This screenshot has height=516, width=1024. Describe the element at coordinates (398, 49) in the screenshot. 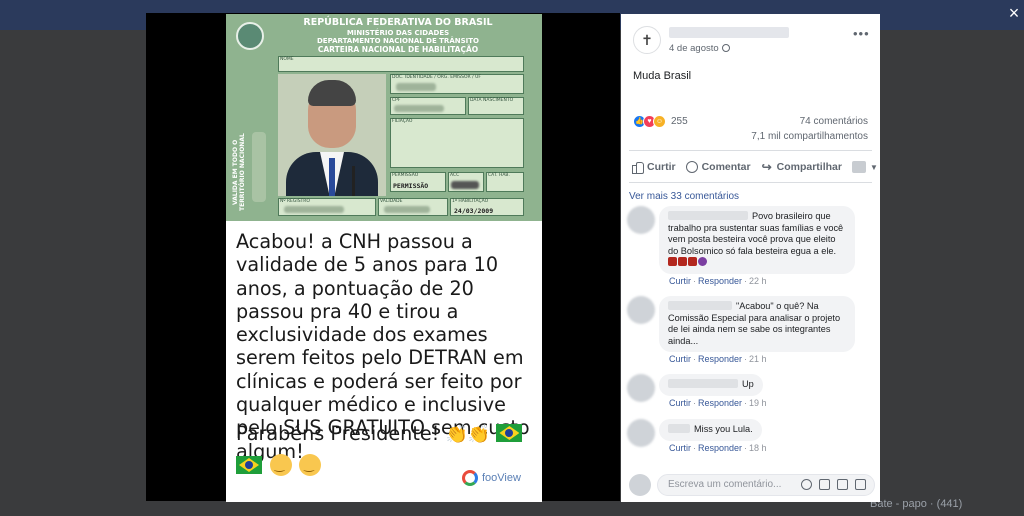

I see `license-type: CARTEIRA NACIONAL DE HABILITAÇÃO` at that location.